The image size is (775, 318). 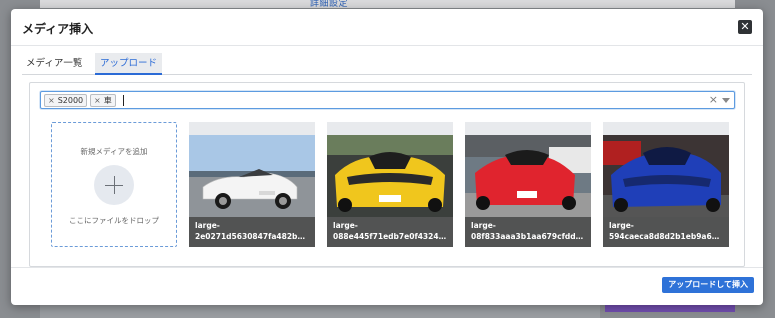 What do you see at coordinates (107, 100) in the screenshot?
I see `tag-label: 車` at bounding box center [107, 100].